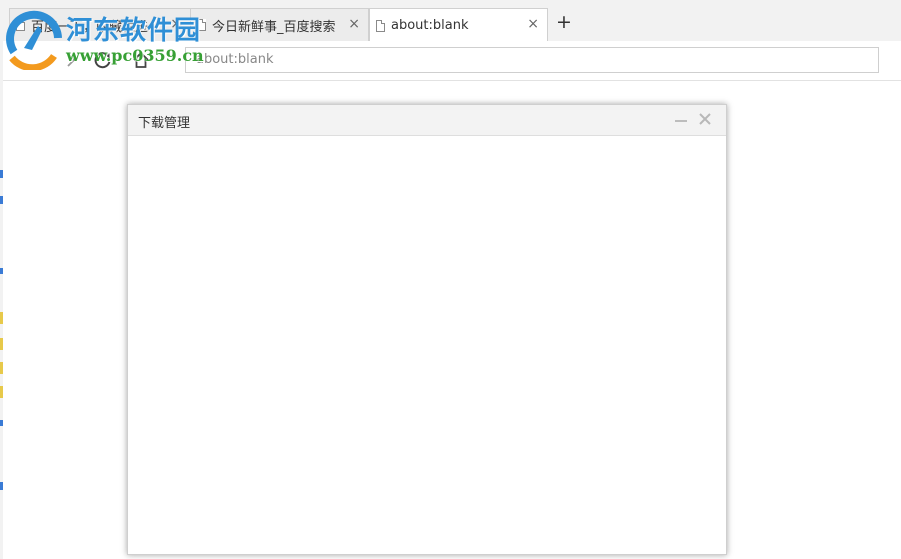 The height and width of the screenshot is (559, 901). I want to click on close-icon, so click(705, 119).